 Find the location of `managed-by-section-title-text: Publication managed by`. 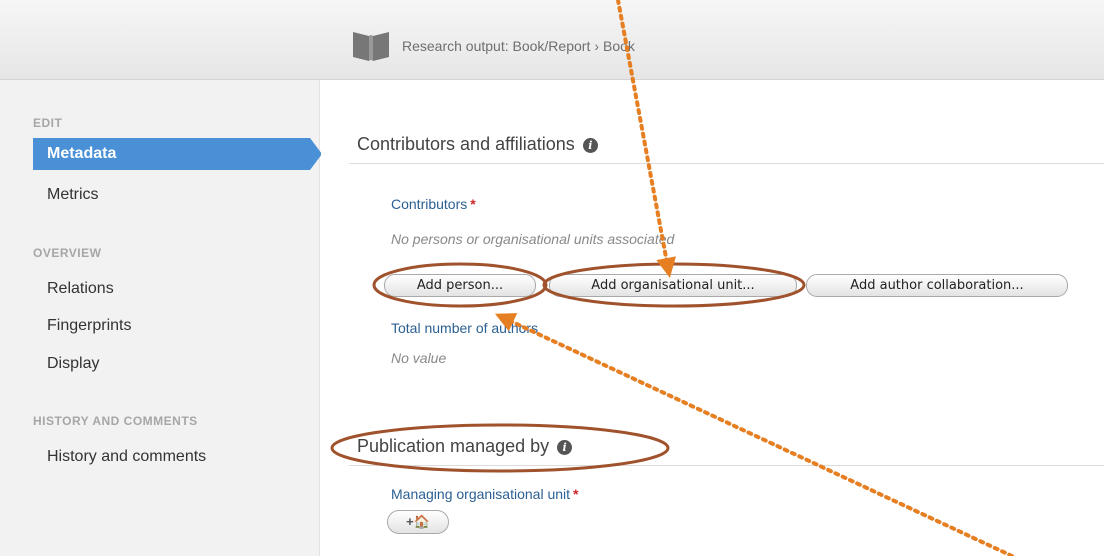

managed-by-section-title-text: Publication managed by is located at coordinates (453, 446).